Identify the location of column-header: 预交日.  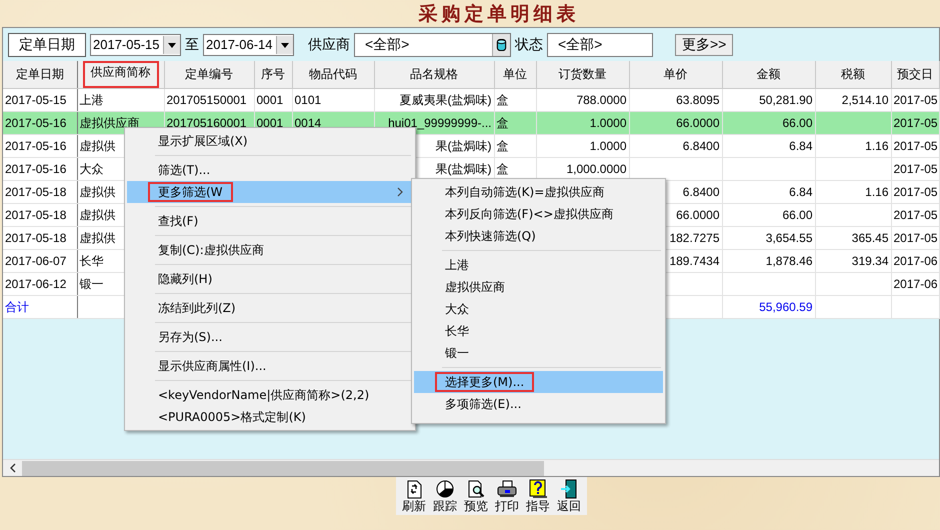
(915, 74).